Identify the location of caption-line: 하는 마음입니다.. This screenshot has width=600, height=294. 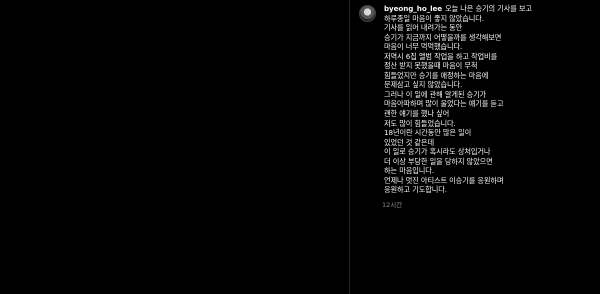
(409, 171).